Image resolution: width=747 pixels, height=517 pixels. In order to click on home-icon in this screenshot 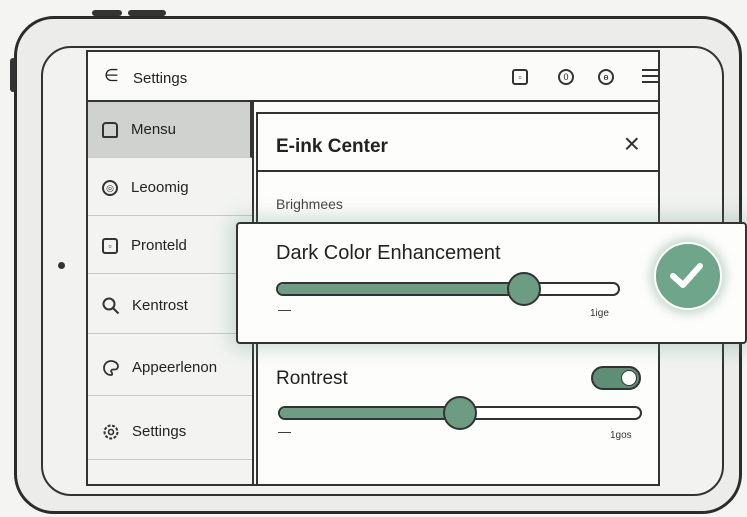, I will do `click(110, 129)`.